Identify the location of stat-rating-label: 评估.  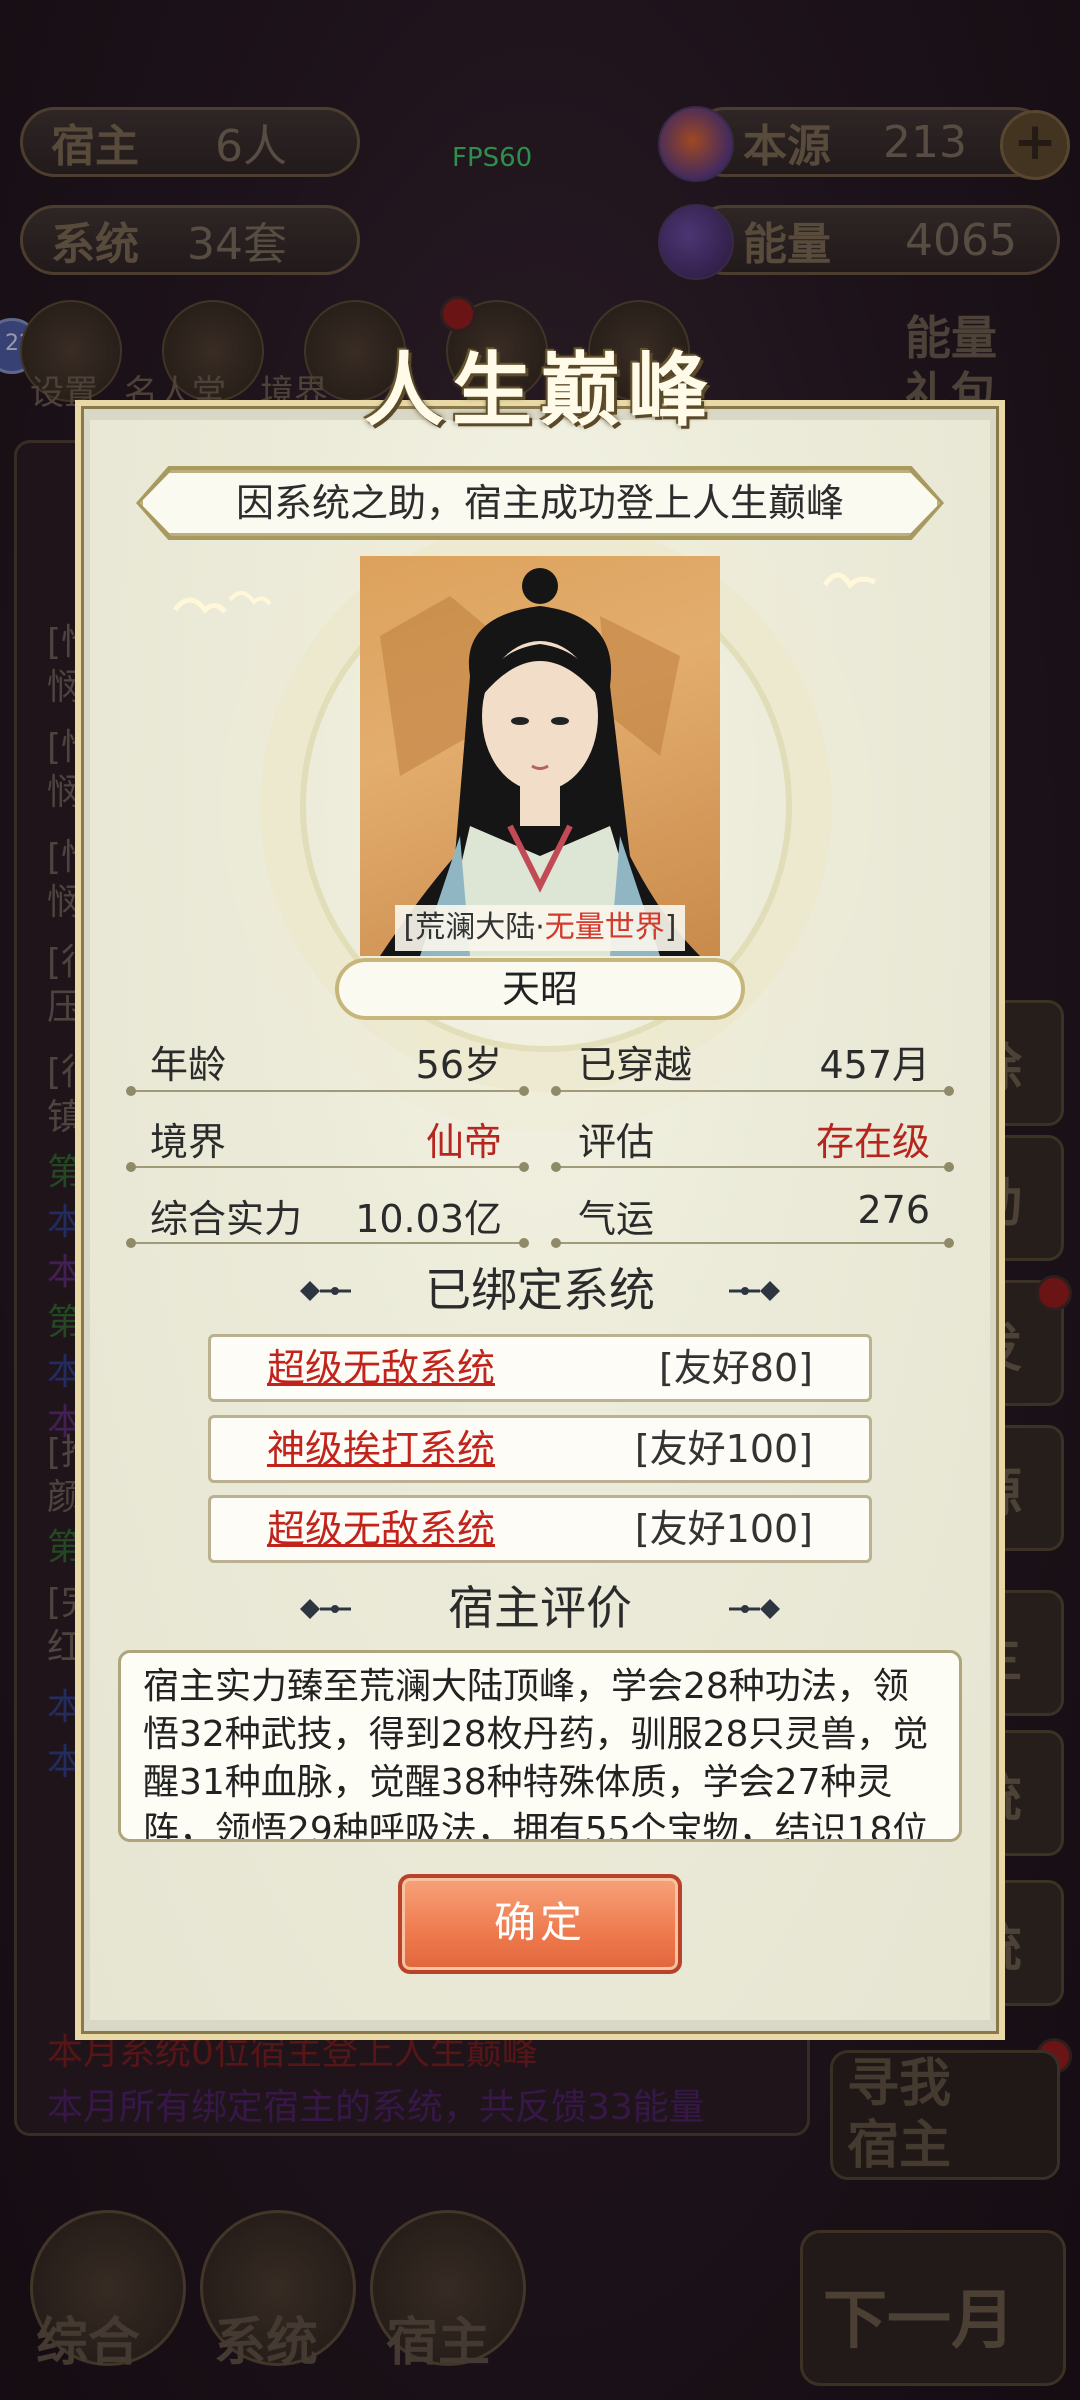
(616, 1142).